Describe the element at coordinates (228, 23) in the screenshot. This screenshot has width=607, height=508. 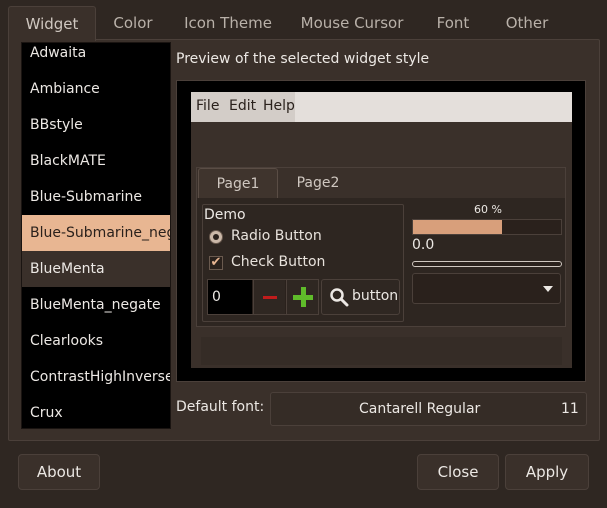
I see `tab-icon-theme: Icon Theme` at that location.